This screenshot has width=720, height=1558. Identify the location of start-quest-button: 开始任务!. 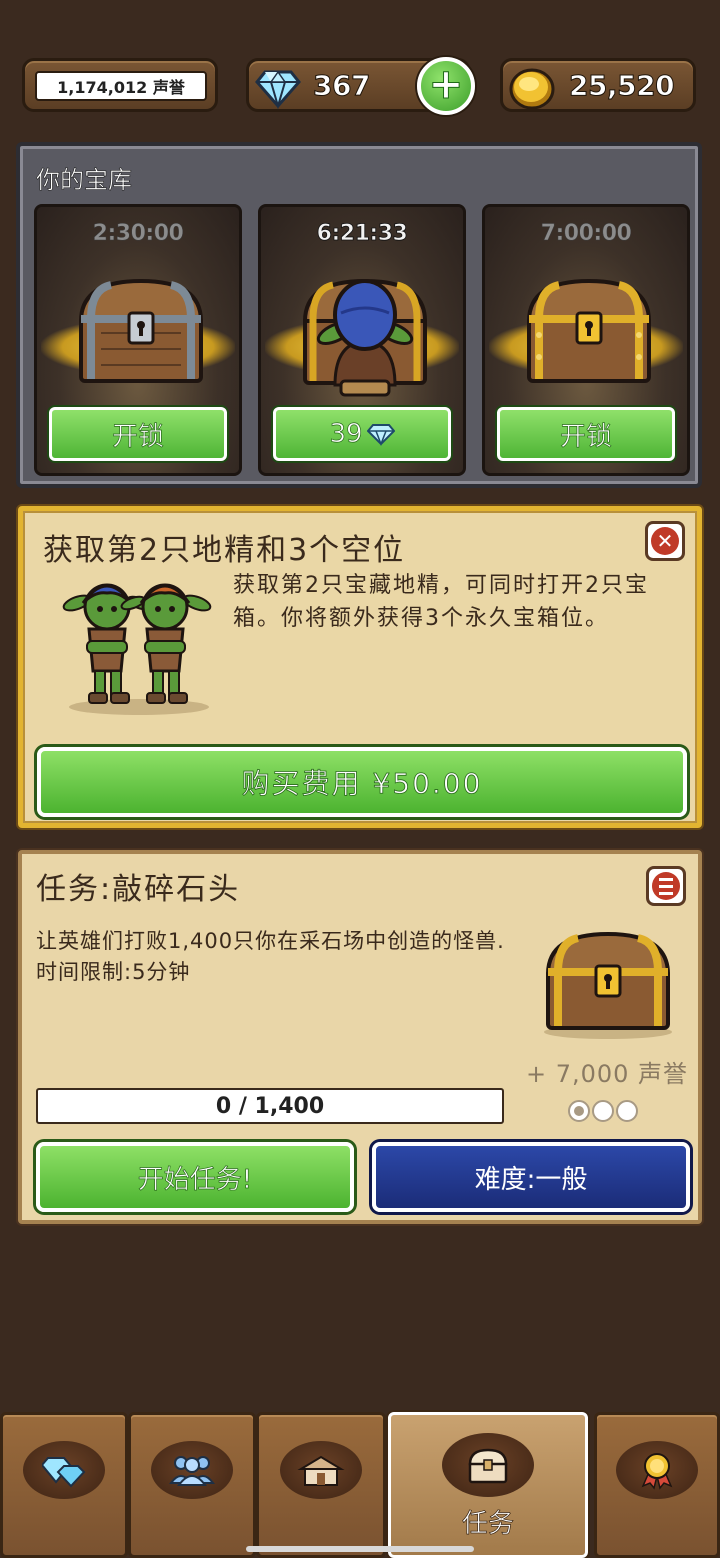
(195, 1177).